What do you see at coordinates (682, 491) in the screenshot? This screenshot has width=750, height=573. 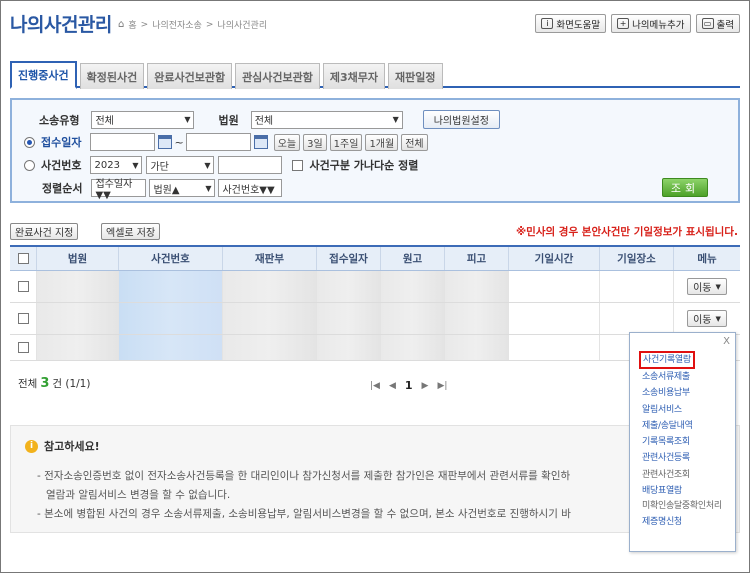 I see `menu-item-dividend-table: 배당표열람` at bounding box center [682, 491].